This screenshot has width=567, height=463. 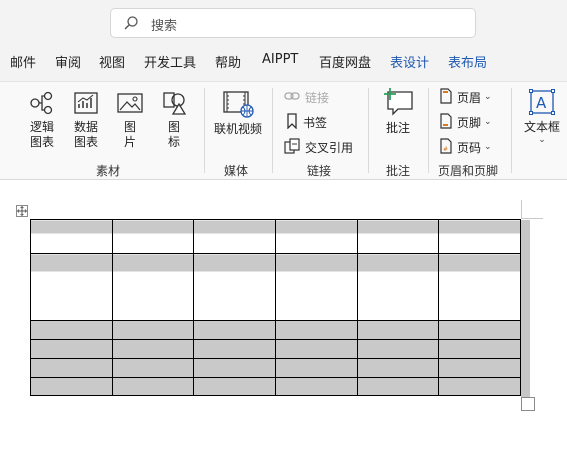 What do you see at coordinates (238, 113) in the screenshot?
I see `online-video-button: 联机视频` at bounding box center [238, 113].